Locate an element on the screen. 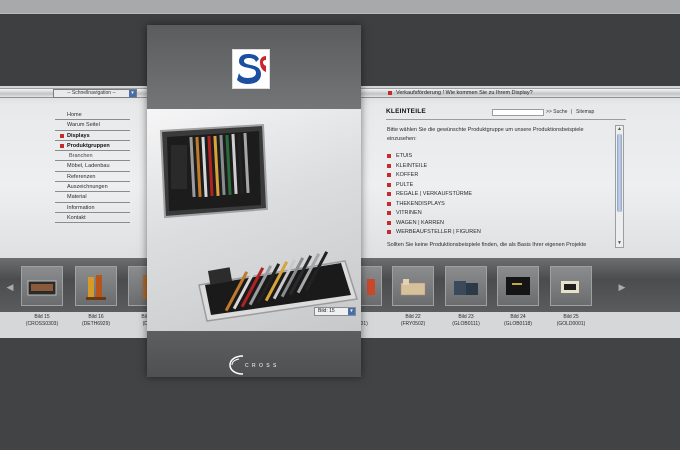 Image resolution: width=680 pixels, height=450 pixels. category-label: ETUIS is located at coordinates (404, 156).